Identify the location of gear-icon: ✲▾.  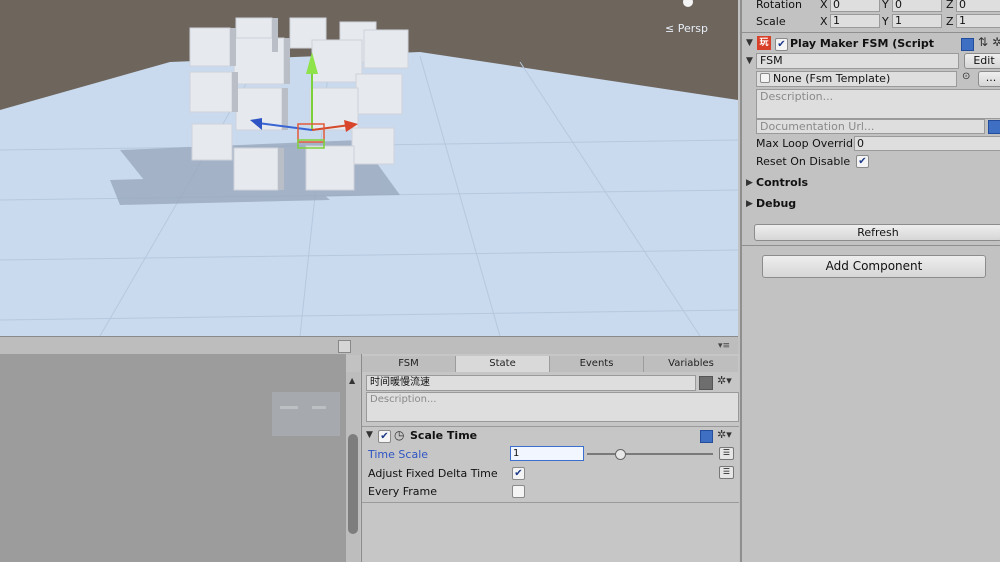
(724, 380).